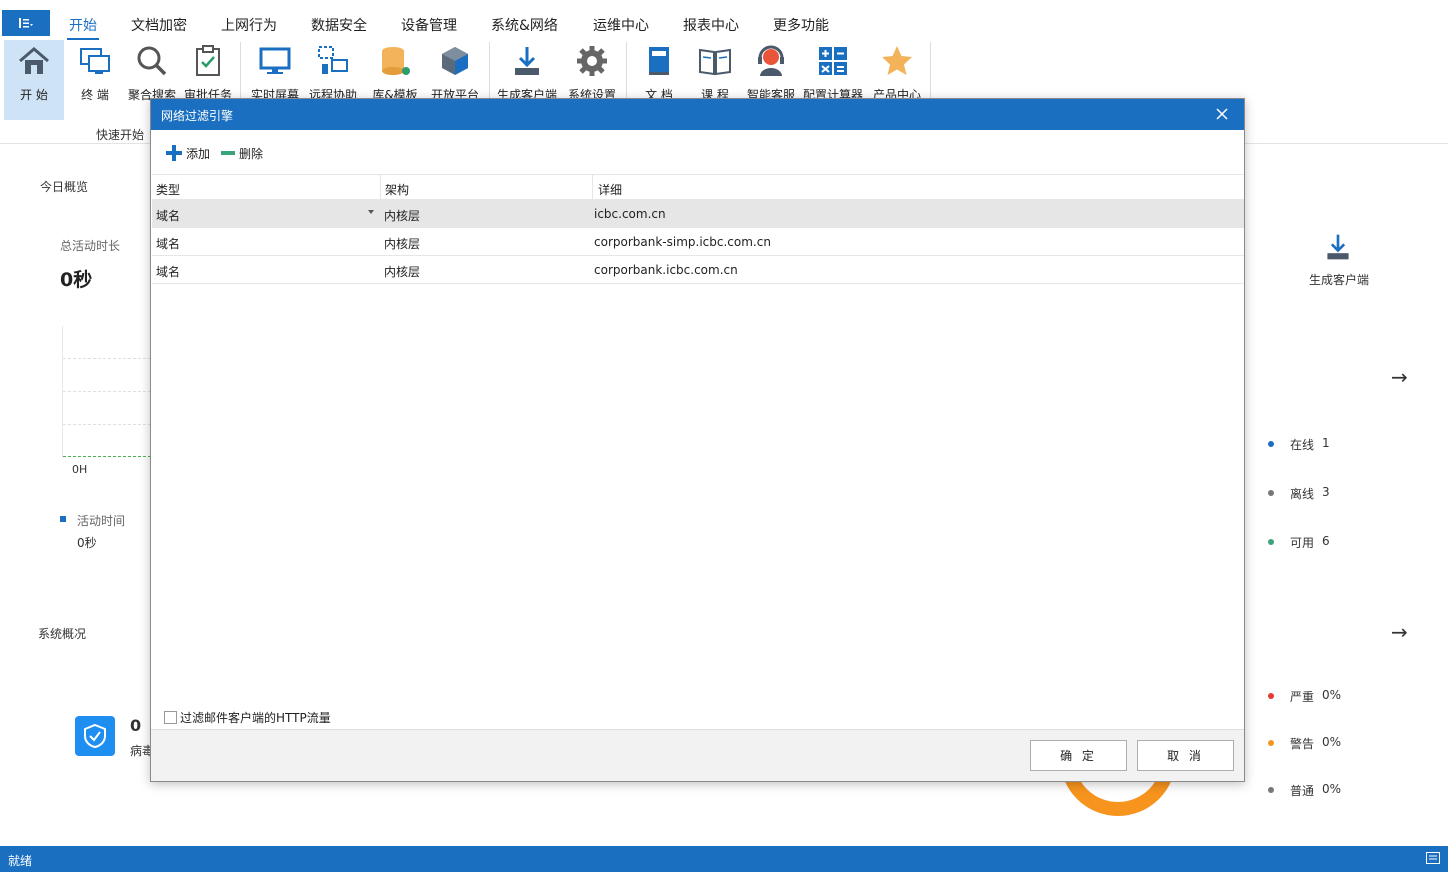 This screenshot has width=1448, height=872. What do you see at coordinates (371, 212) in the screenshot?
I see `chevron-down-icon` at bounding box center [371, 212].